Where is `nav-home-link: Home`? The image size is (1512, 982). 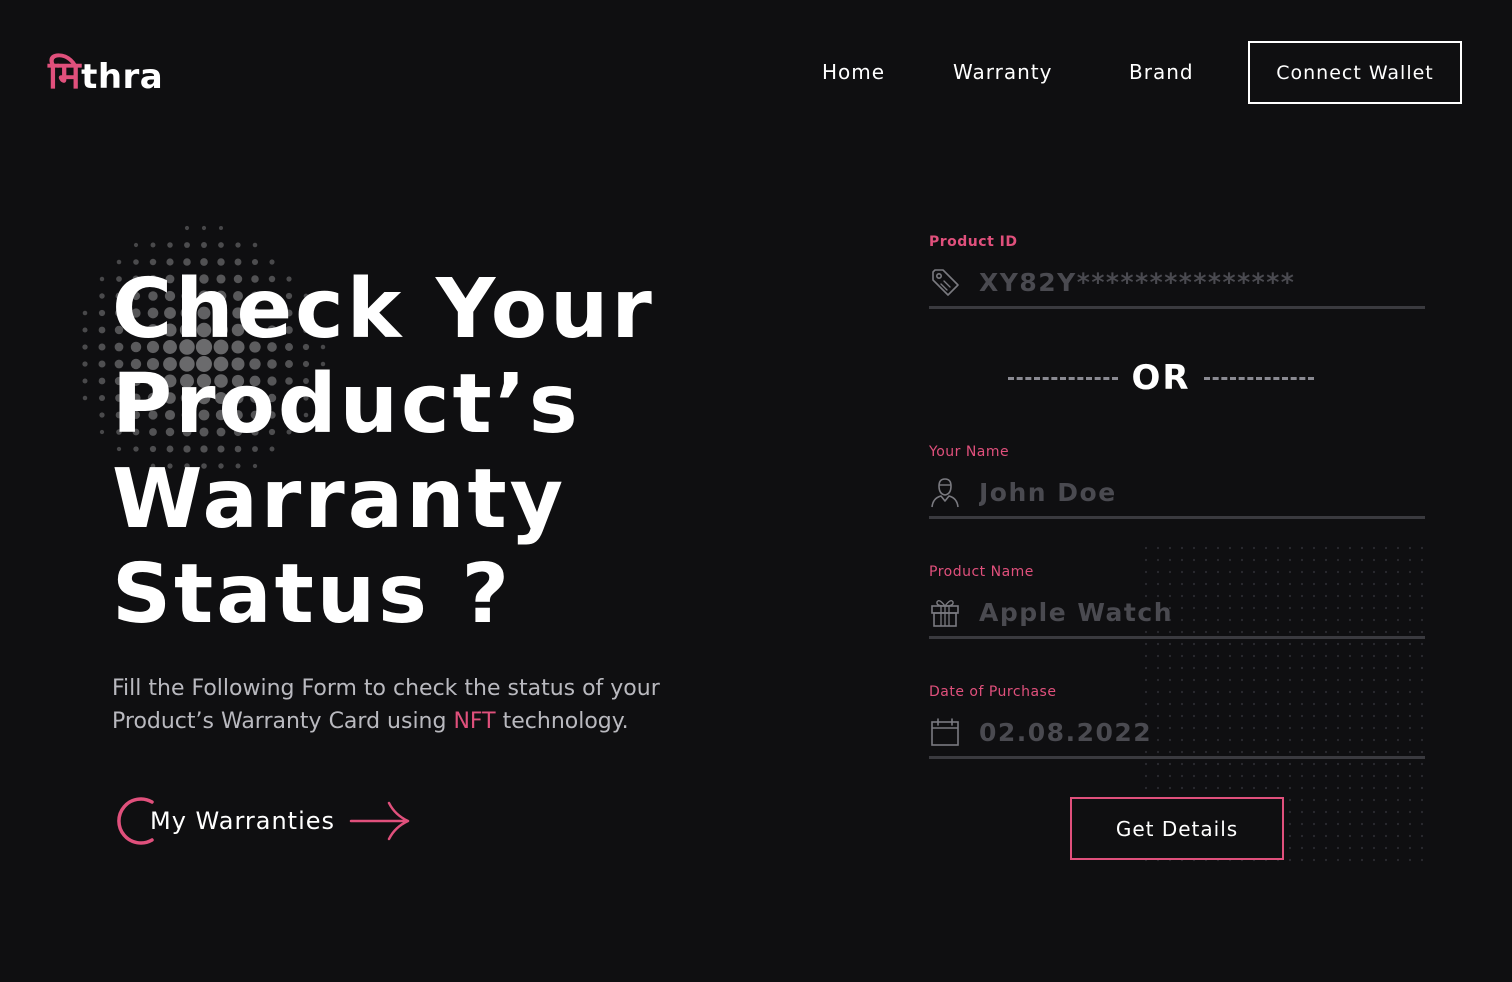 nav-home-link: Home is located at coordinates (853, 72).